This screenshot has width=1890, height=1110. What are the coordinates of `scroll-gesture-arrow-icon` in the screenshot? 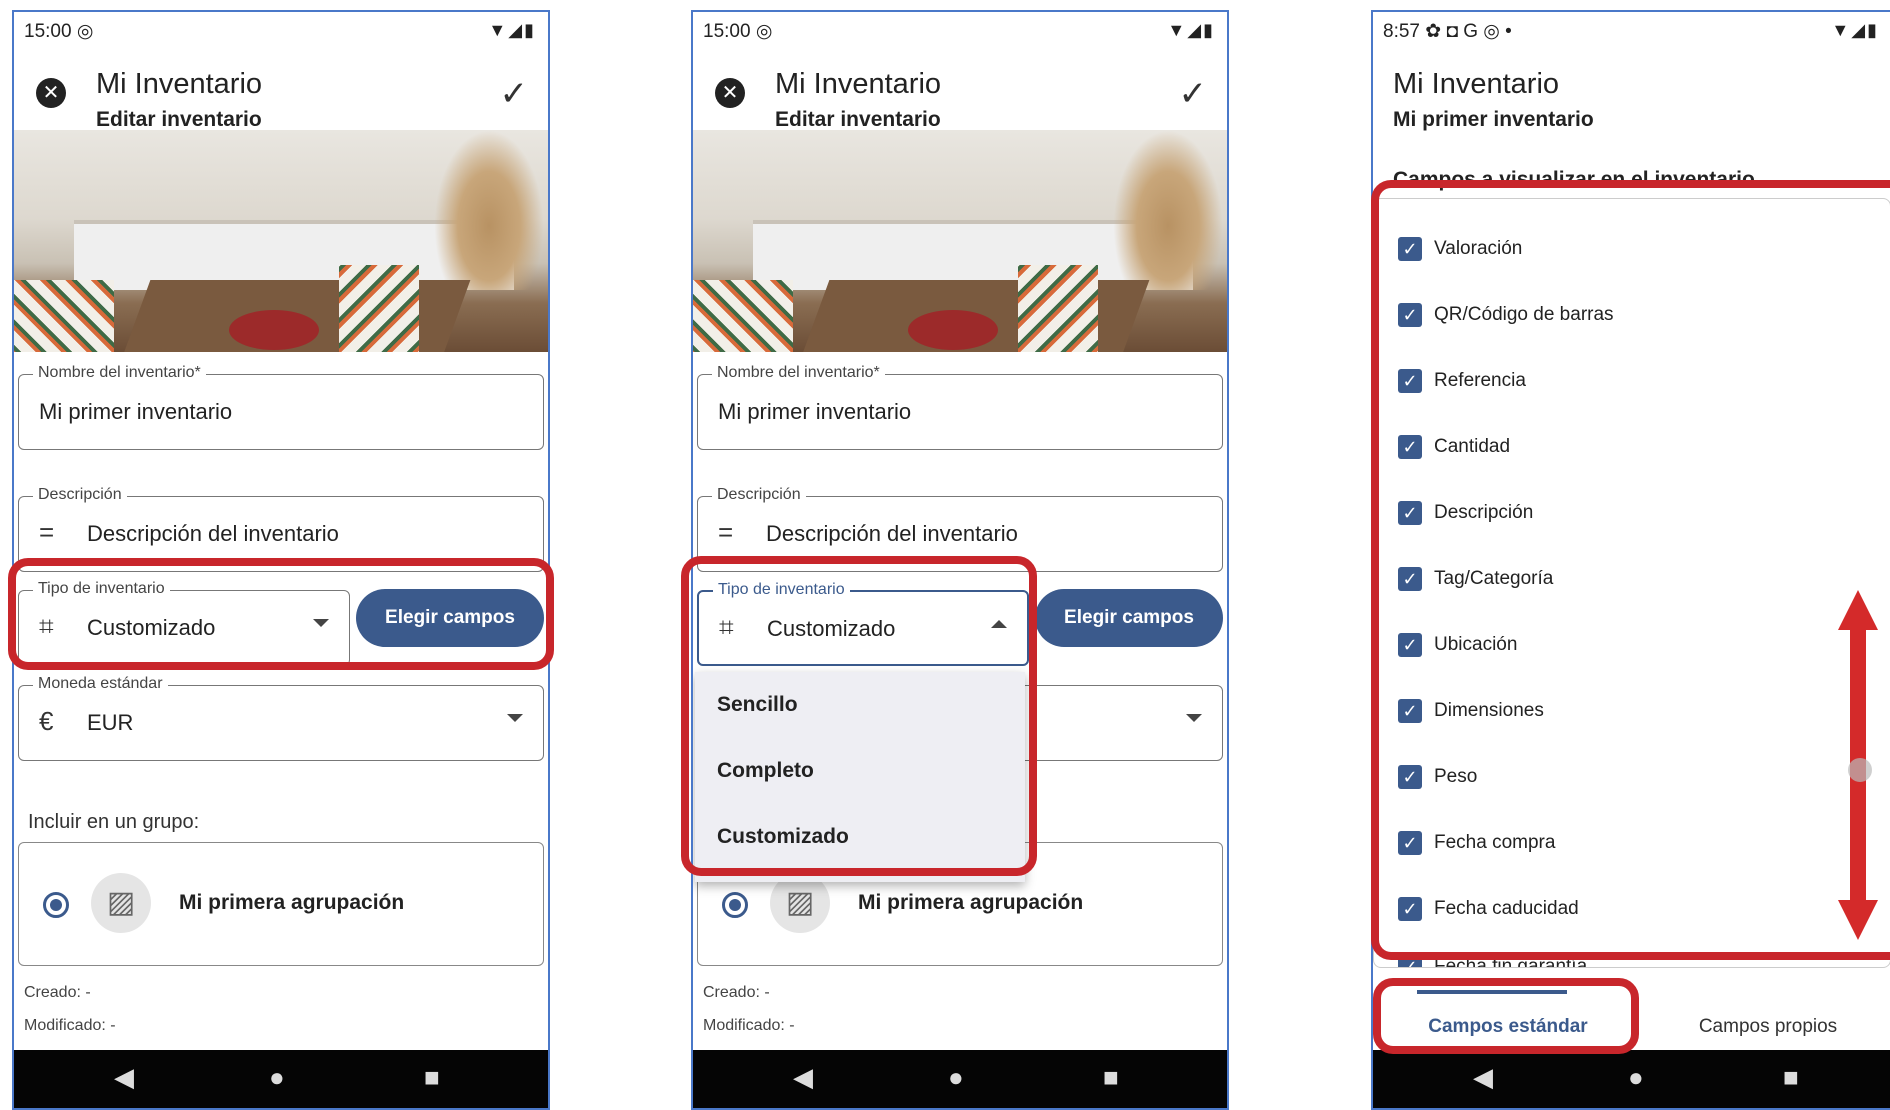 It's located at (1858, 765).